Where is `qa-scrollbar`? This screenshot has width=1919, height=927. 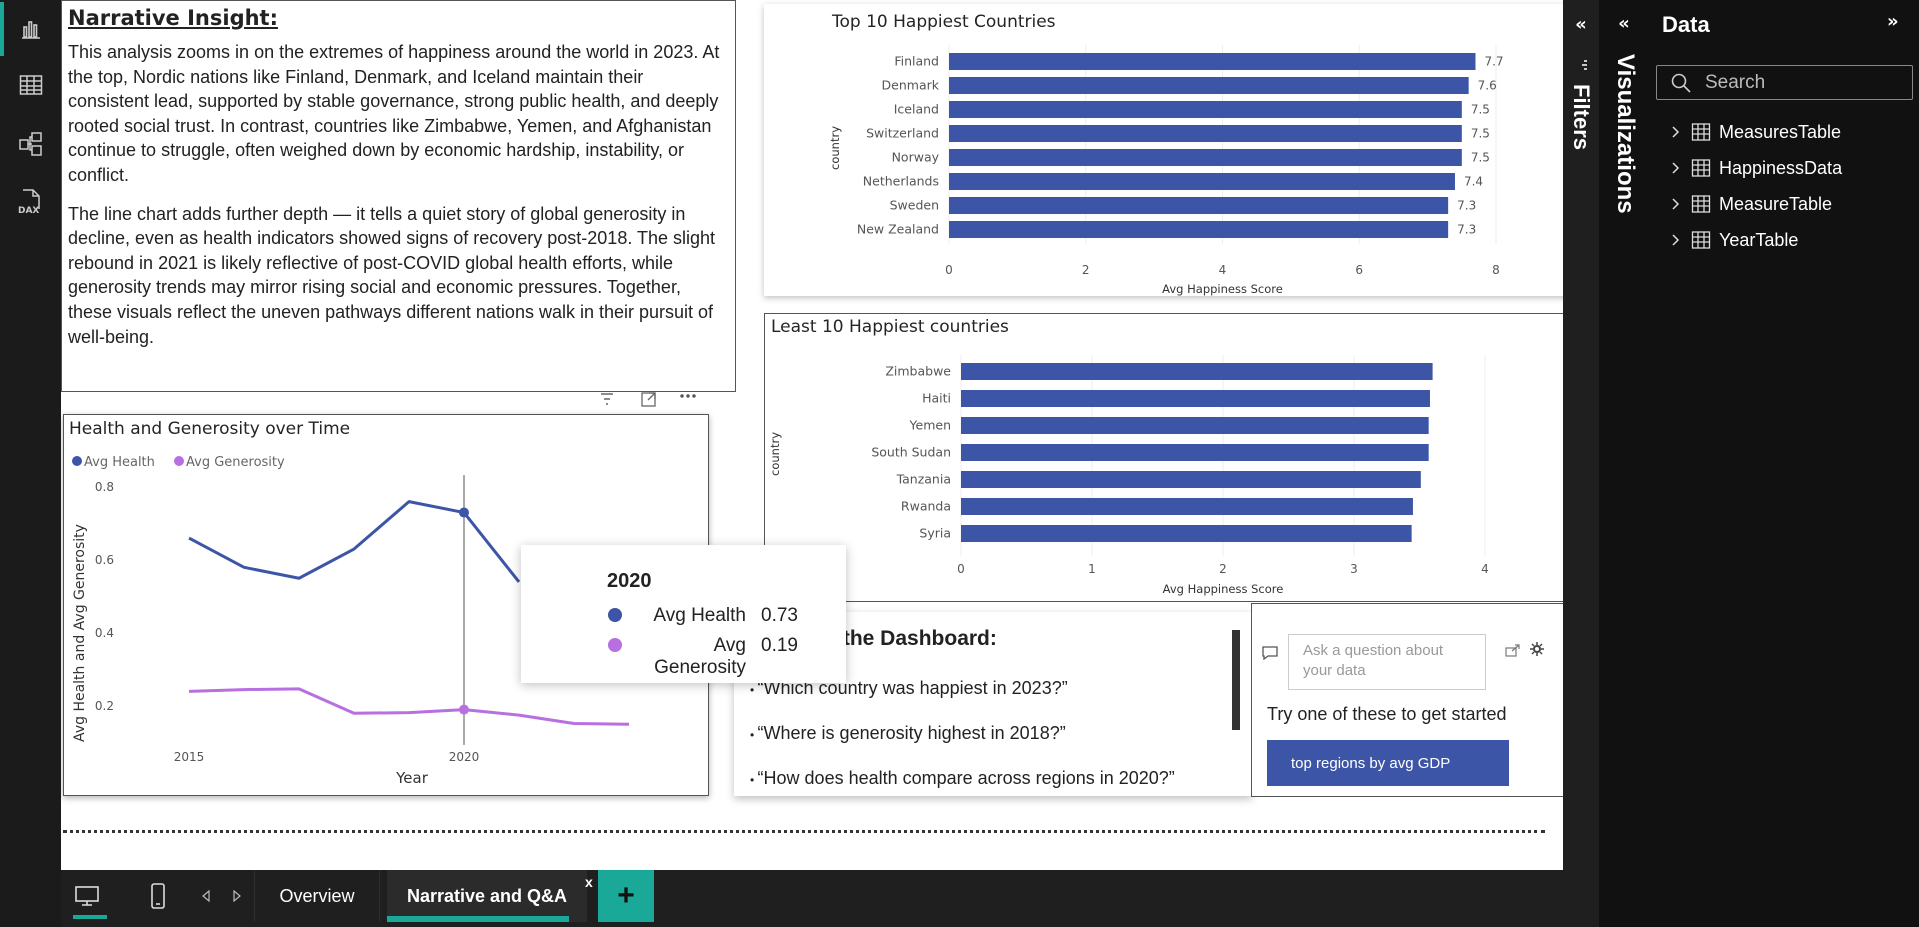
qa-scrollbar is located at coordinates (1236, 680).